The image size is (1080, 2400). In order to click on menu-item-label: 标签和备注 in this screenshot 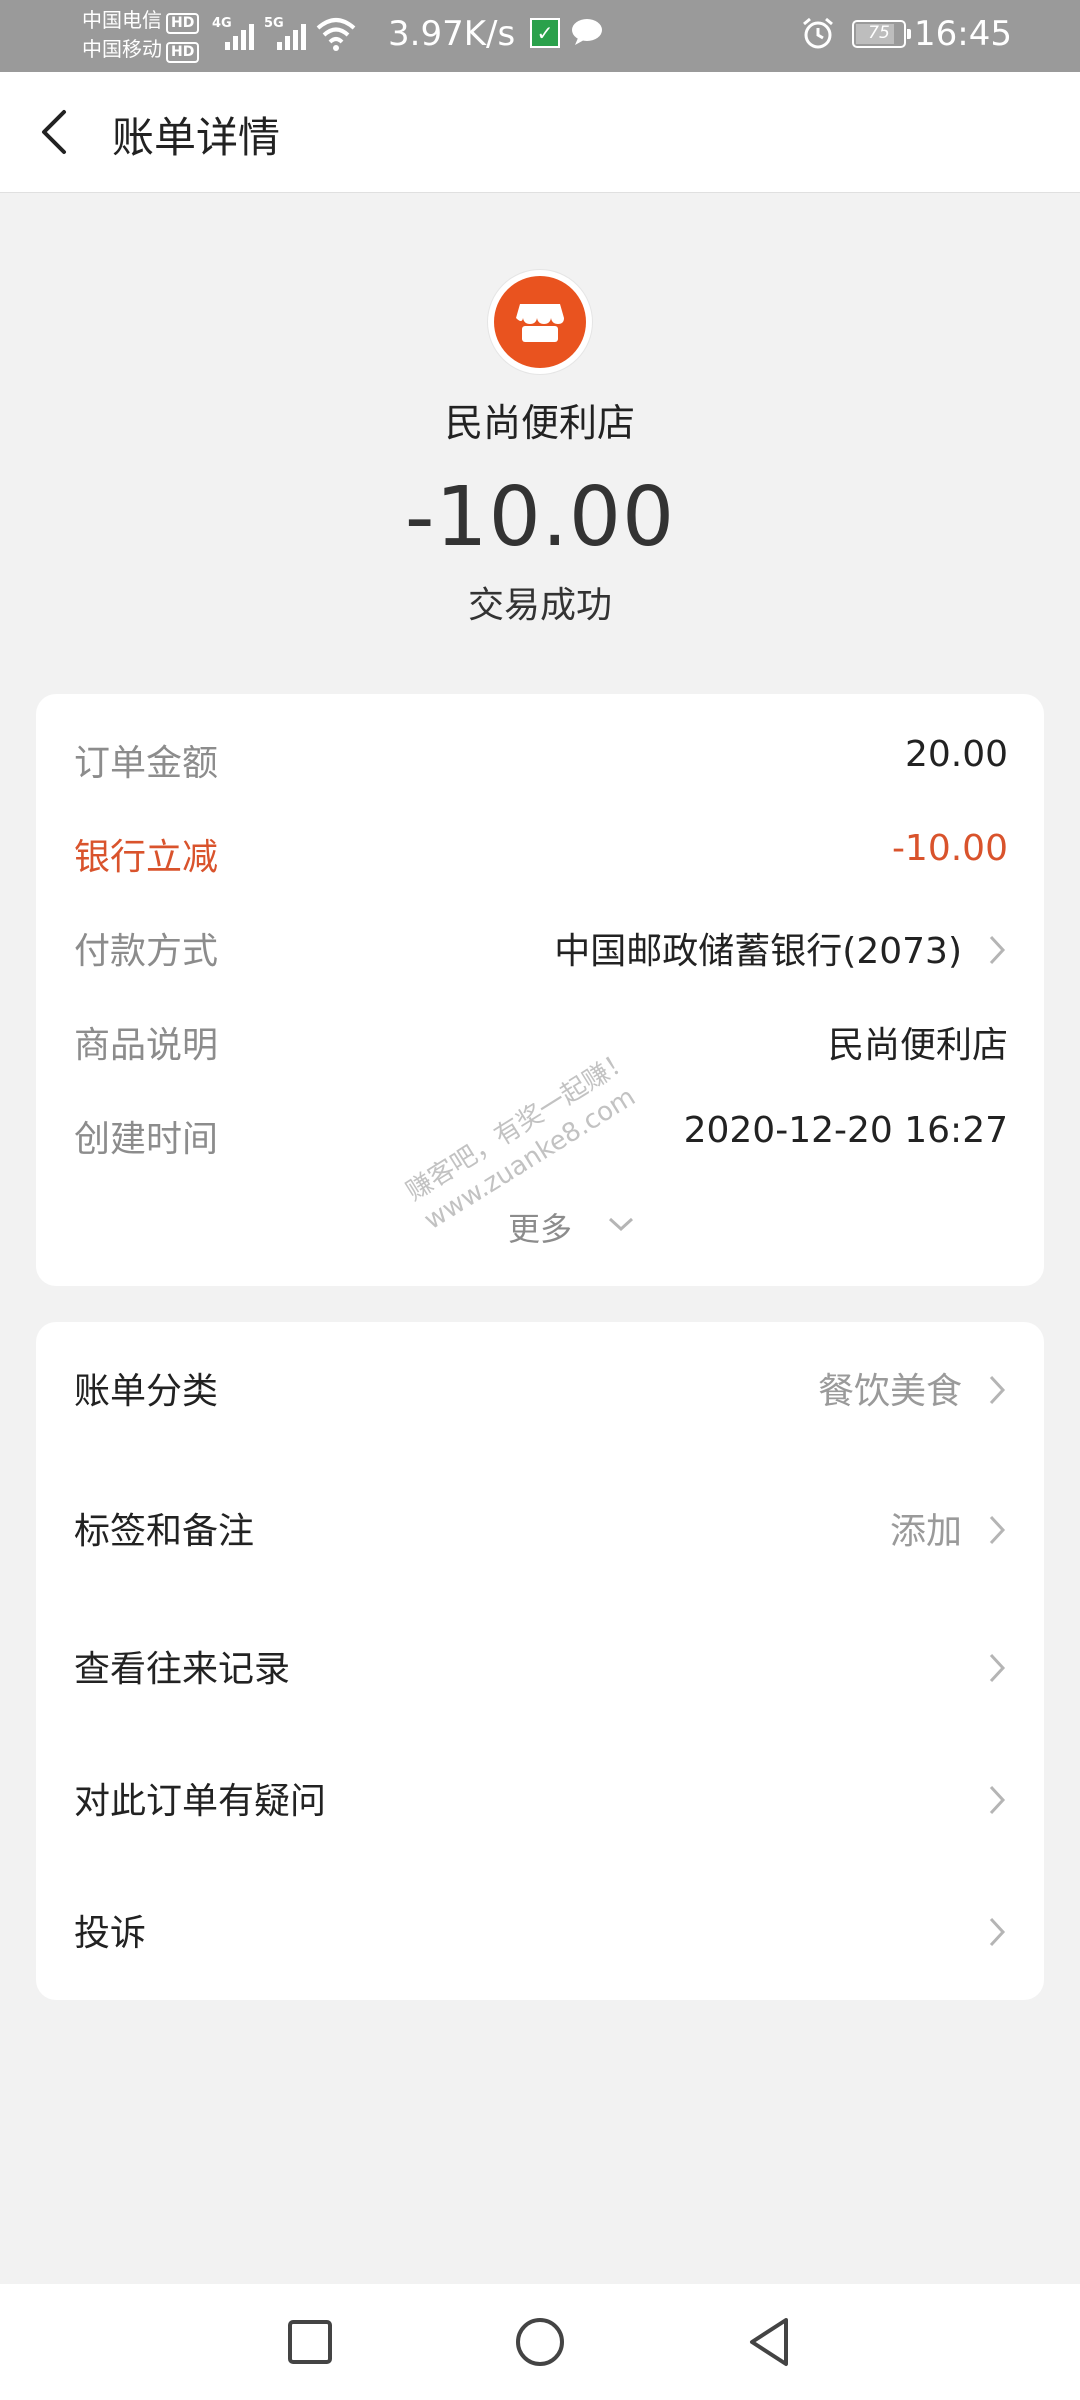, I will do `click(164, 1531)`.